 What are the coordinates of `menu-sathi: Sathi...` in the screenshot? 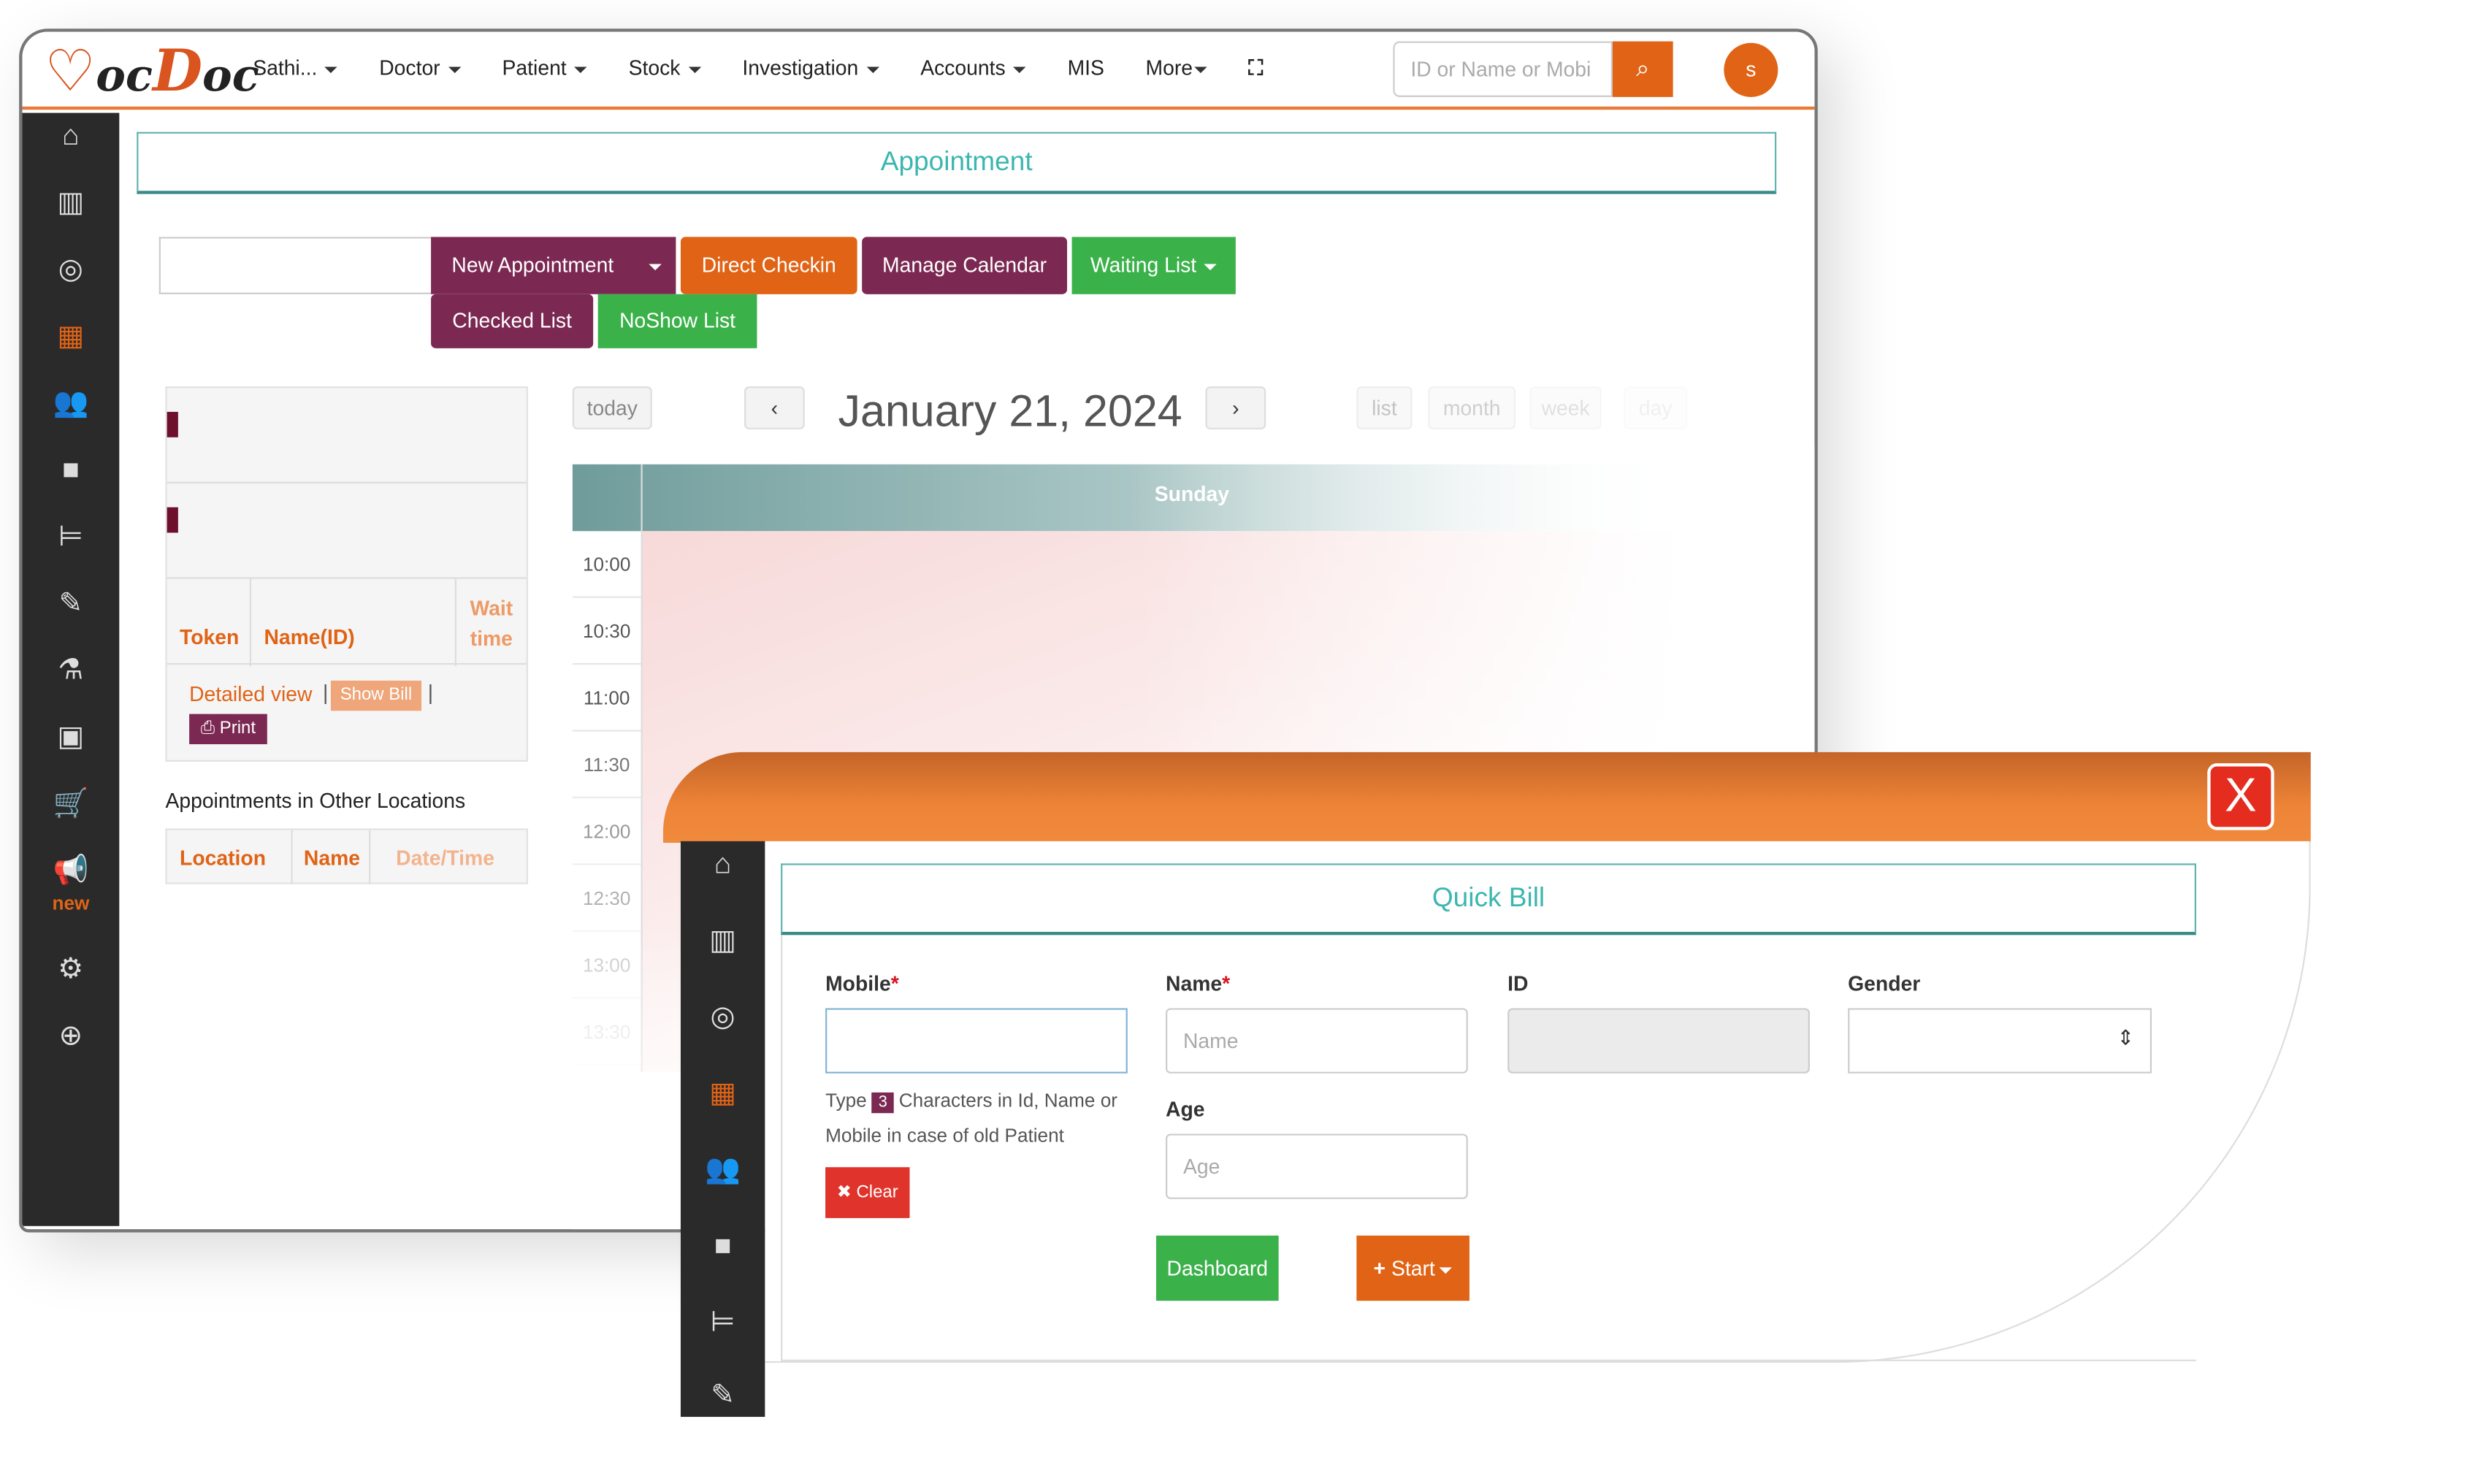 It's located at (295, 69).